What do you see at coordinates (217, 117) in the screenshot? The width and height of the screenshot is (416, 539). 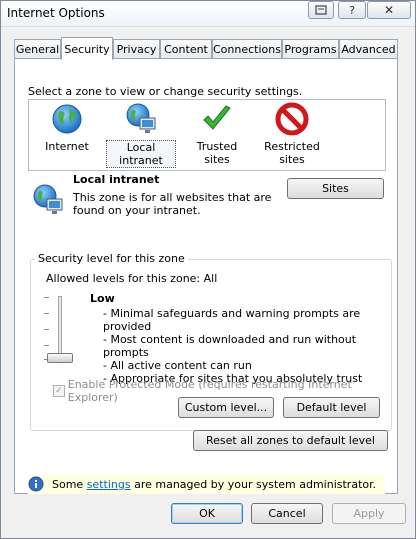 I see `checkmark-icon` at bounding box center [217, 117].